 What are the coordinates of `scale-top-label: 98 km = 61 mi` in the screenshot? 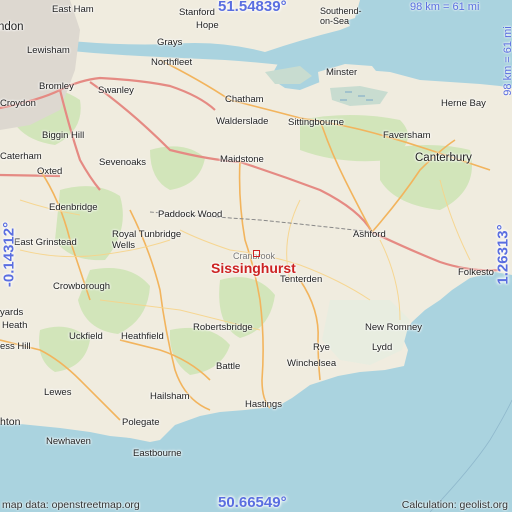 It's located at (445, 7).